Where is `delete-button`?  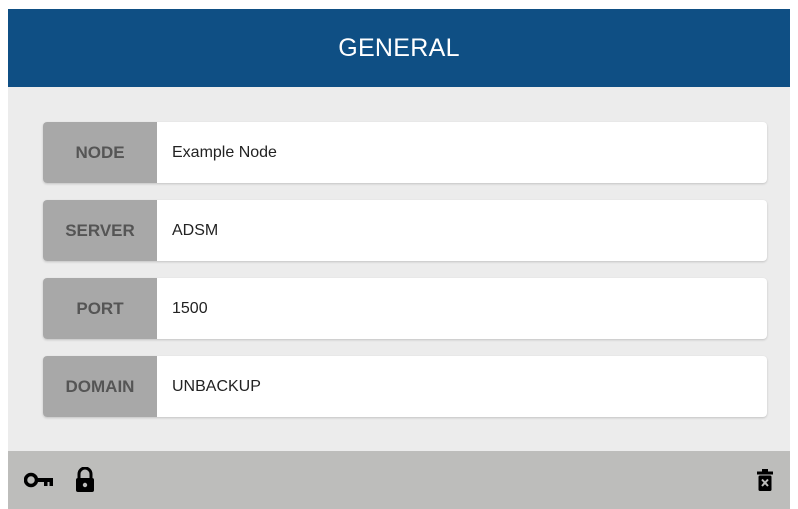 delete-button is located at coordinates (765, 480).